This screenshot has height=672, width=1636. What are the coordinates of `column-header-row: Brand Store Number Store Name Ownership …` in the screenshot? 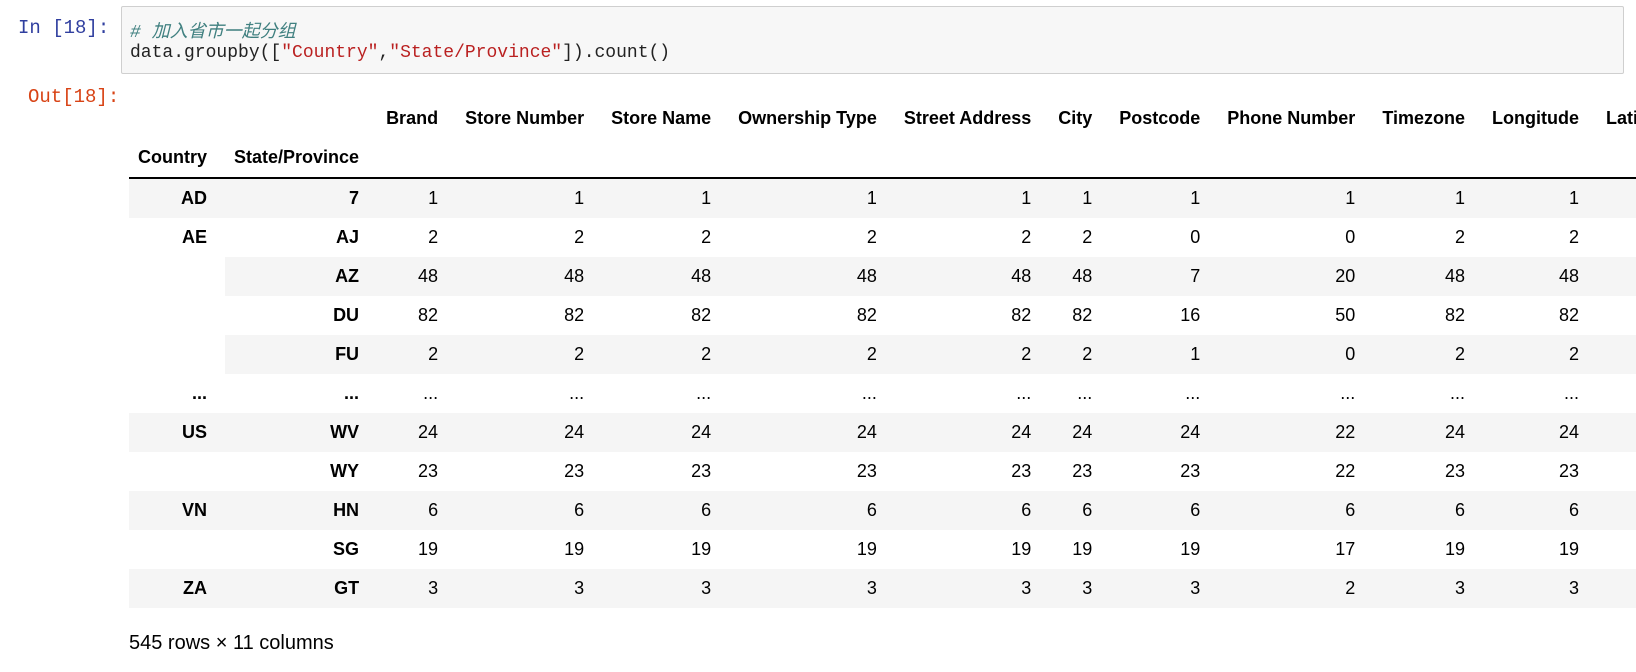 It's located at (882, 118).